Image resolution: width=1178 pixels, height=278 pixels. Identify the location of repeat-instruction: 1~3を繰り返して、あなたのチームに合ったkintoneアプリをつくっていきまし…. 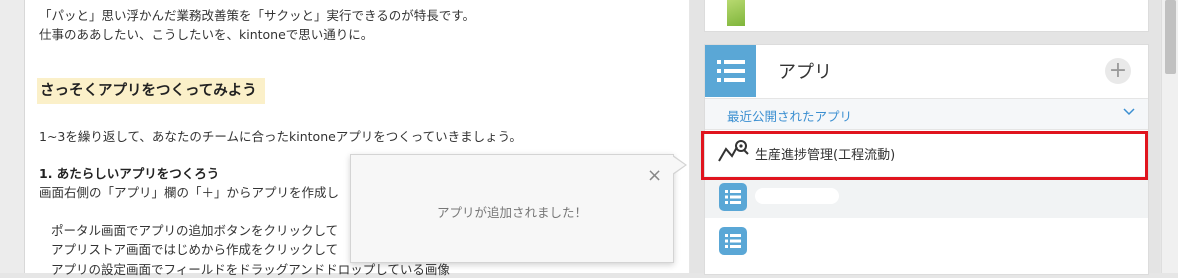
(280, 136).